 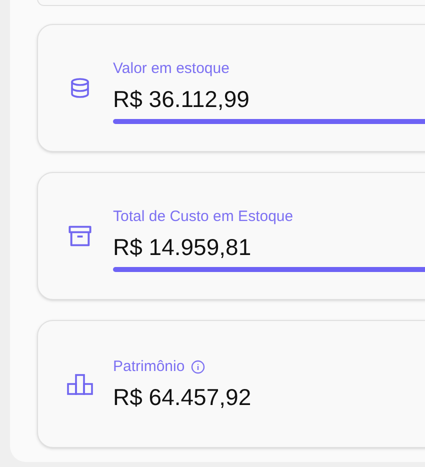 What do you see at coordinates (182, 397) in the screenshot?
I see `stat-value: R$ 64.457,92` at bounding box center [182, 397].